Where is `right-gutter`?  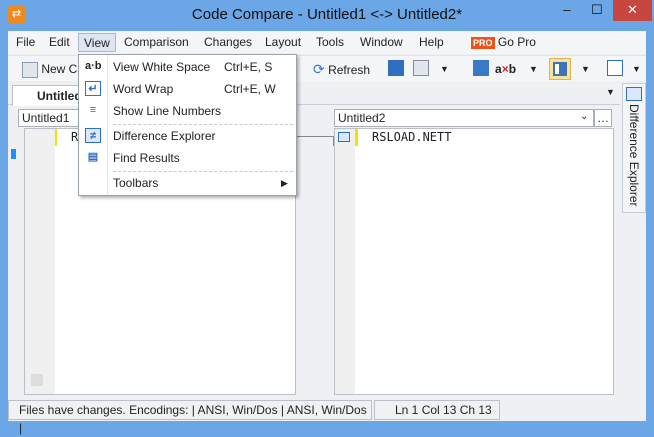
right-gutter is located at coordinates (345, 261).